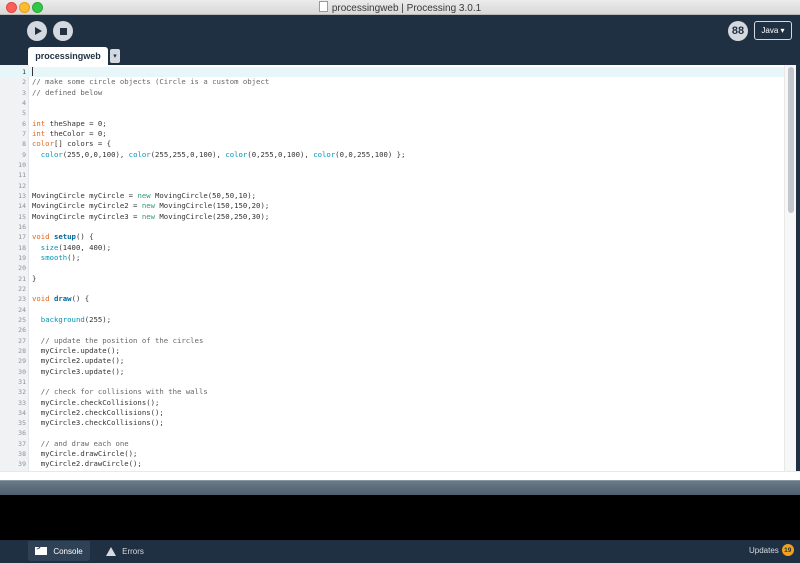 The image size is (800, 563). What do you see at coordinates (212, 216) in the screenshot?
I see `code-token: MovingCircle(250,250,30);` at bounding box center [212, 216].